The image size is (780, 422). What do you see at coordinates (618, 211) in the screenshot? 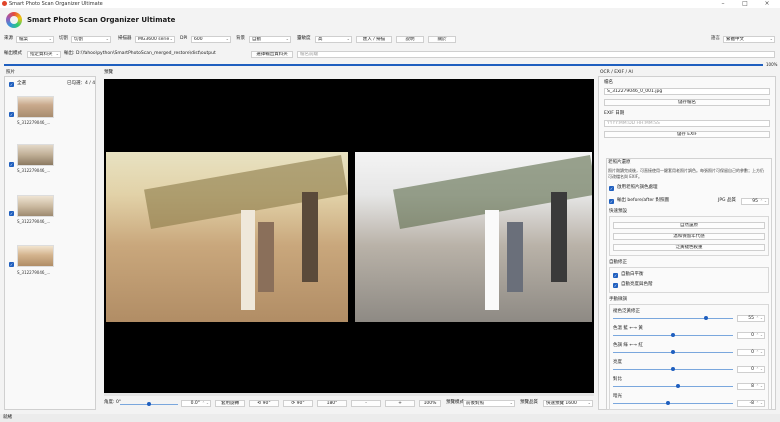
I see `presets-title: 快速預設` at bounding box center [618, 211].